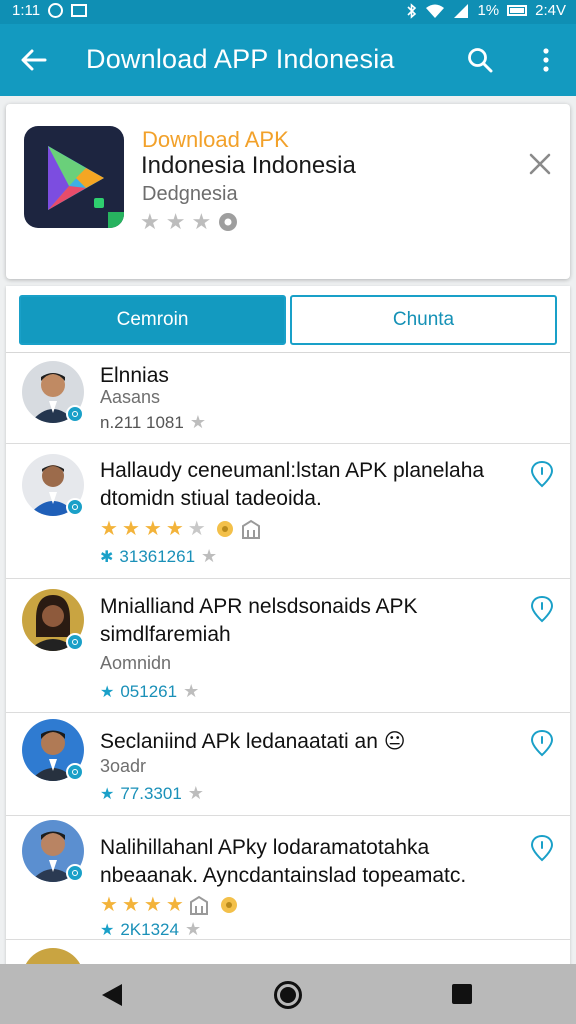  I want to click on review-meta-value: 77.3301, so click(151, 793).